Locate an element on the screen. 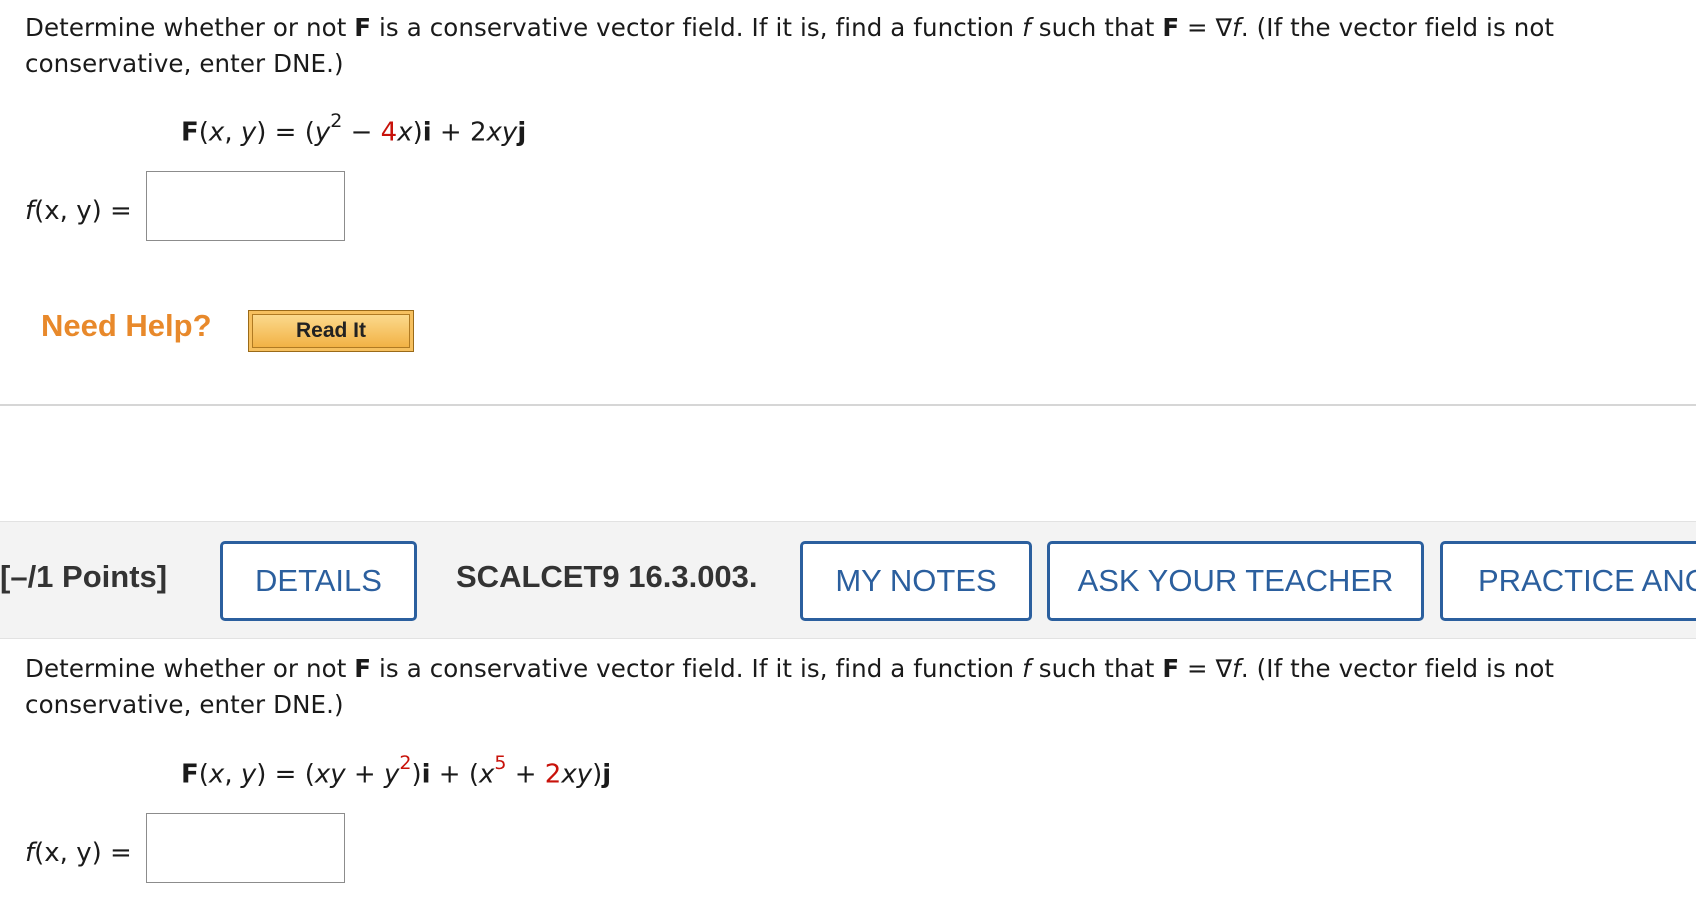  formula-part: + 2 is located at coordinates (459, 132).